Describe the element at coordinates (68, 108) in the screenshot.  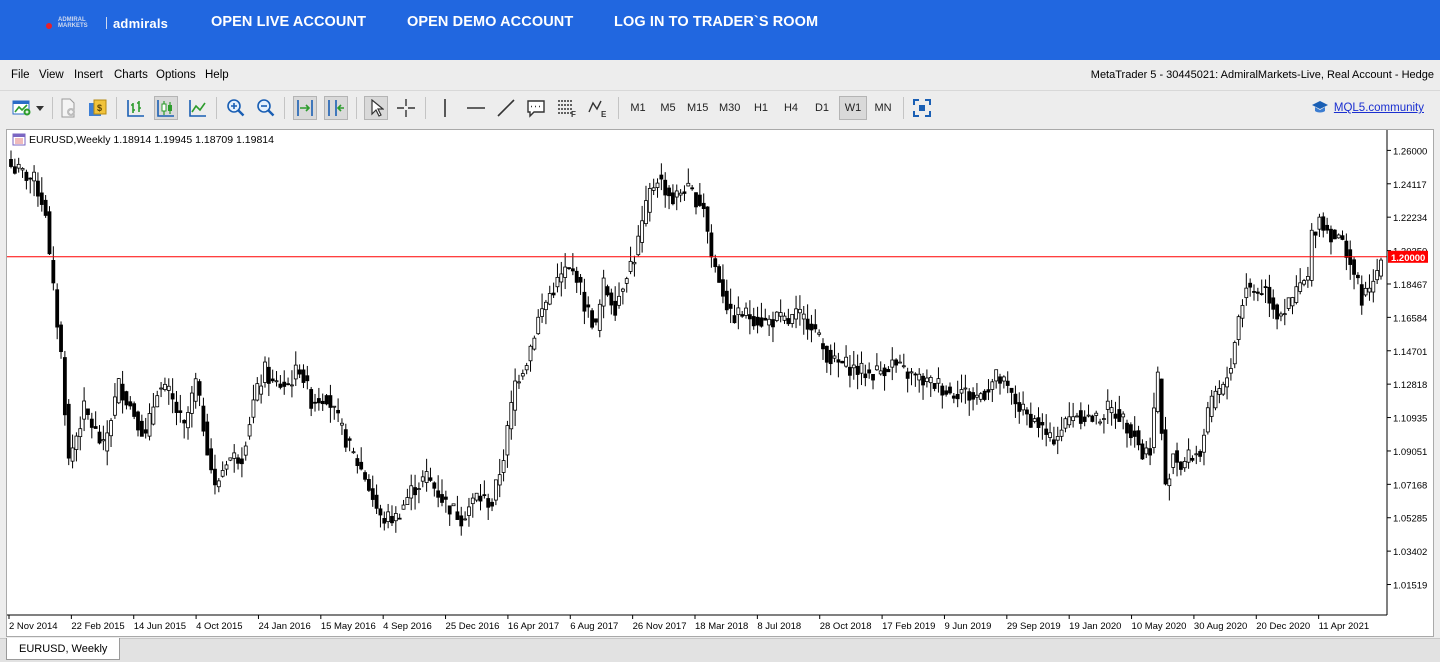
I see `new-order-icon` at that location.